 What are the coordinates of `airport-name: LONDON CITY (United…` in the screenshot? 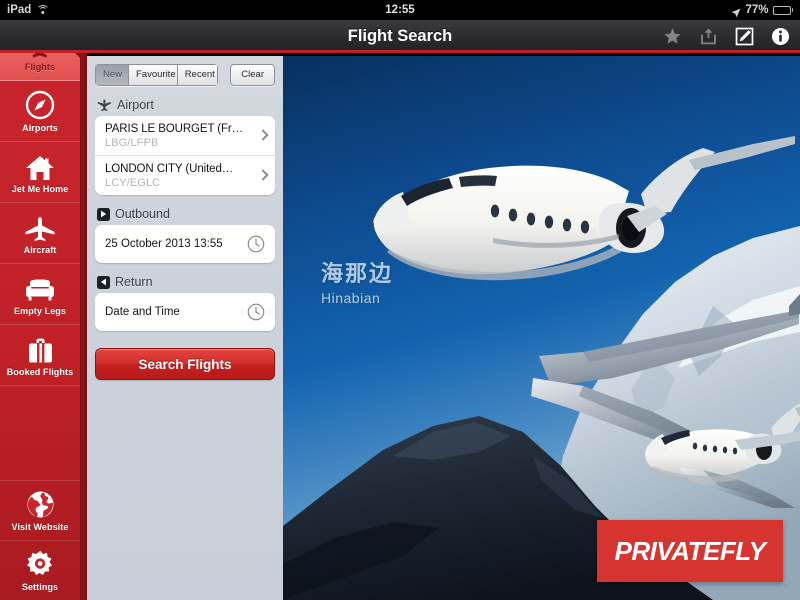 It's located at (169, 169).